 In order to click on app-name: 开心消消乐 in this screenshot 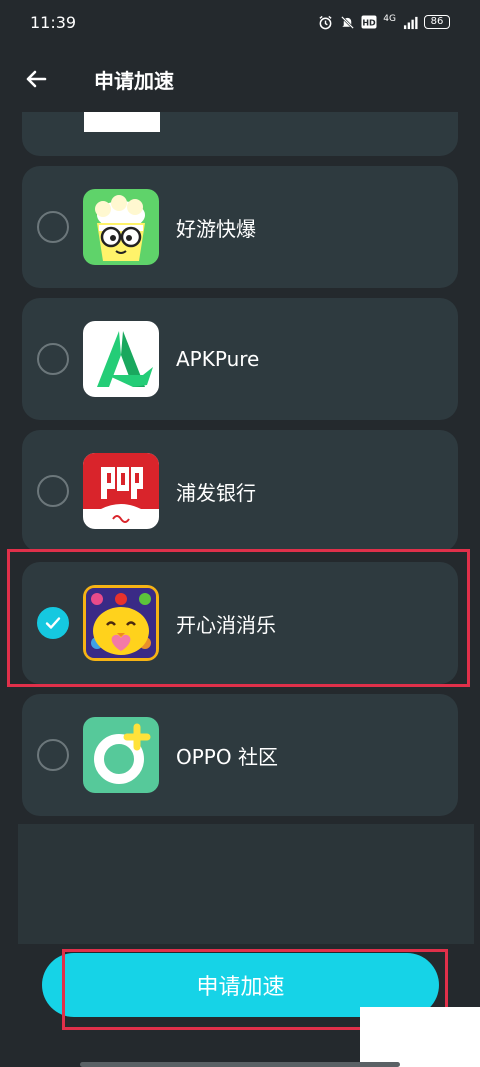, I will do `click(226, 624)`.